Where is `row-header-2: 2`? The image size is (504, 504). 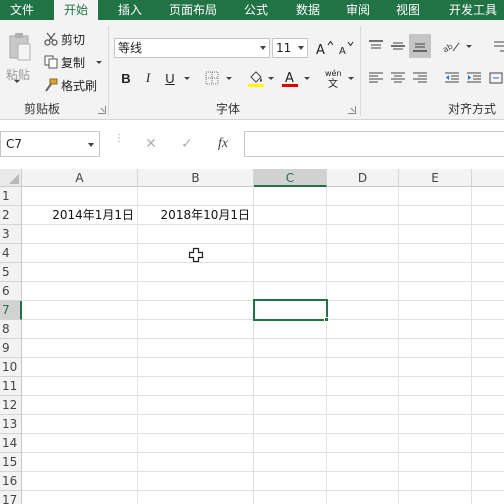
row-header-2: 2 is located at coordinates (11, 215).